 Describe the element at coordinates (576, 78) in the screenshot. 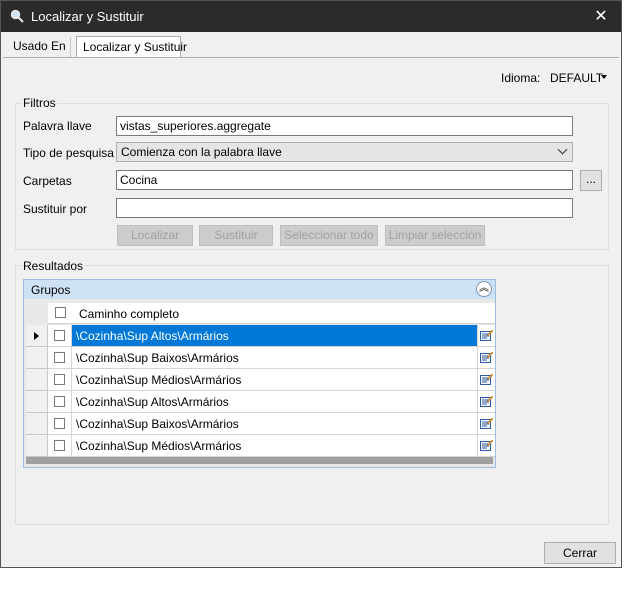

I see `language-dropdown: DEFAULT` at that location.